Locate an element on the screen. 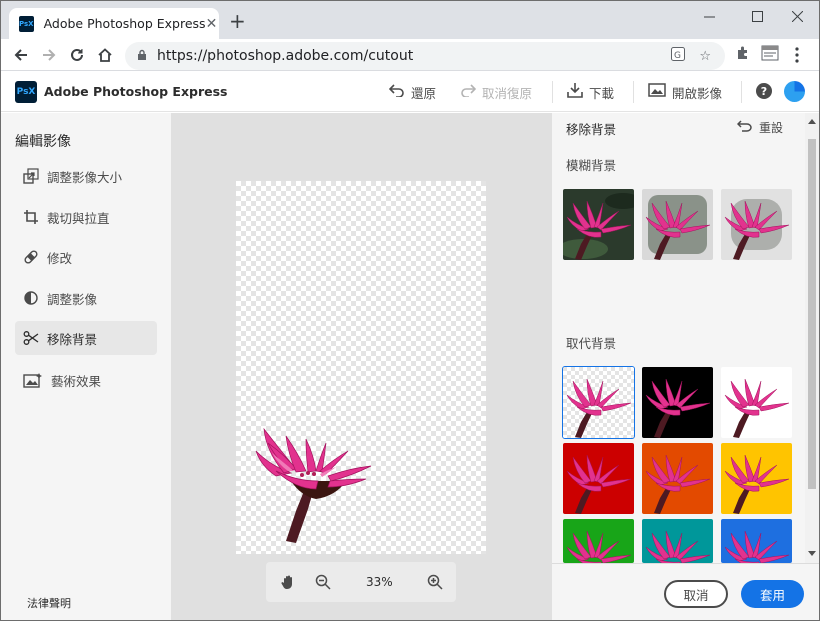  panel-title: 移除背景 is located at coordinates (591, 129).